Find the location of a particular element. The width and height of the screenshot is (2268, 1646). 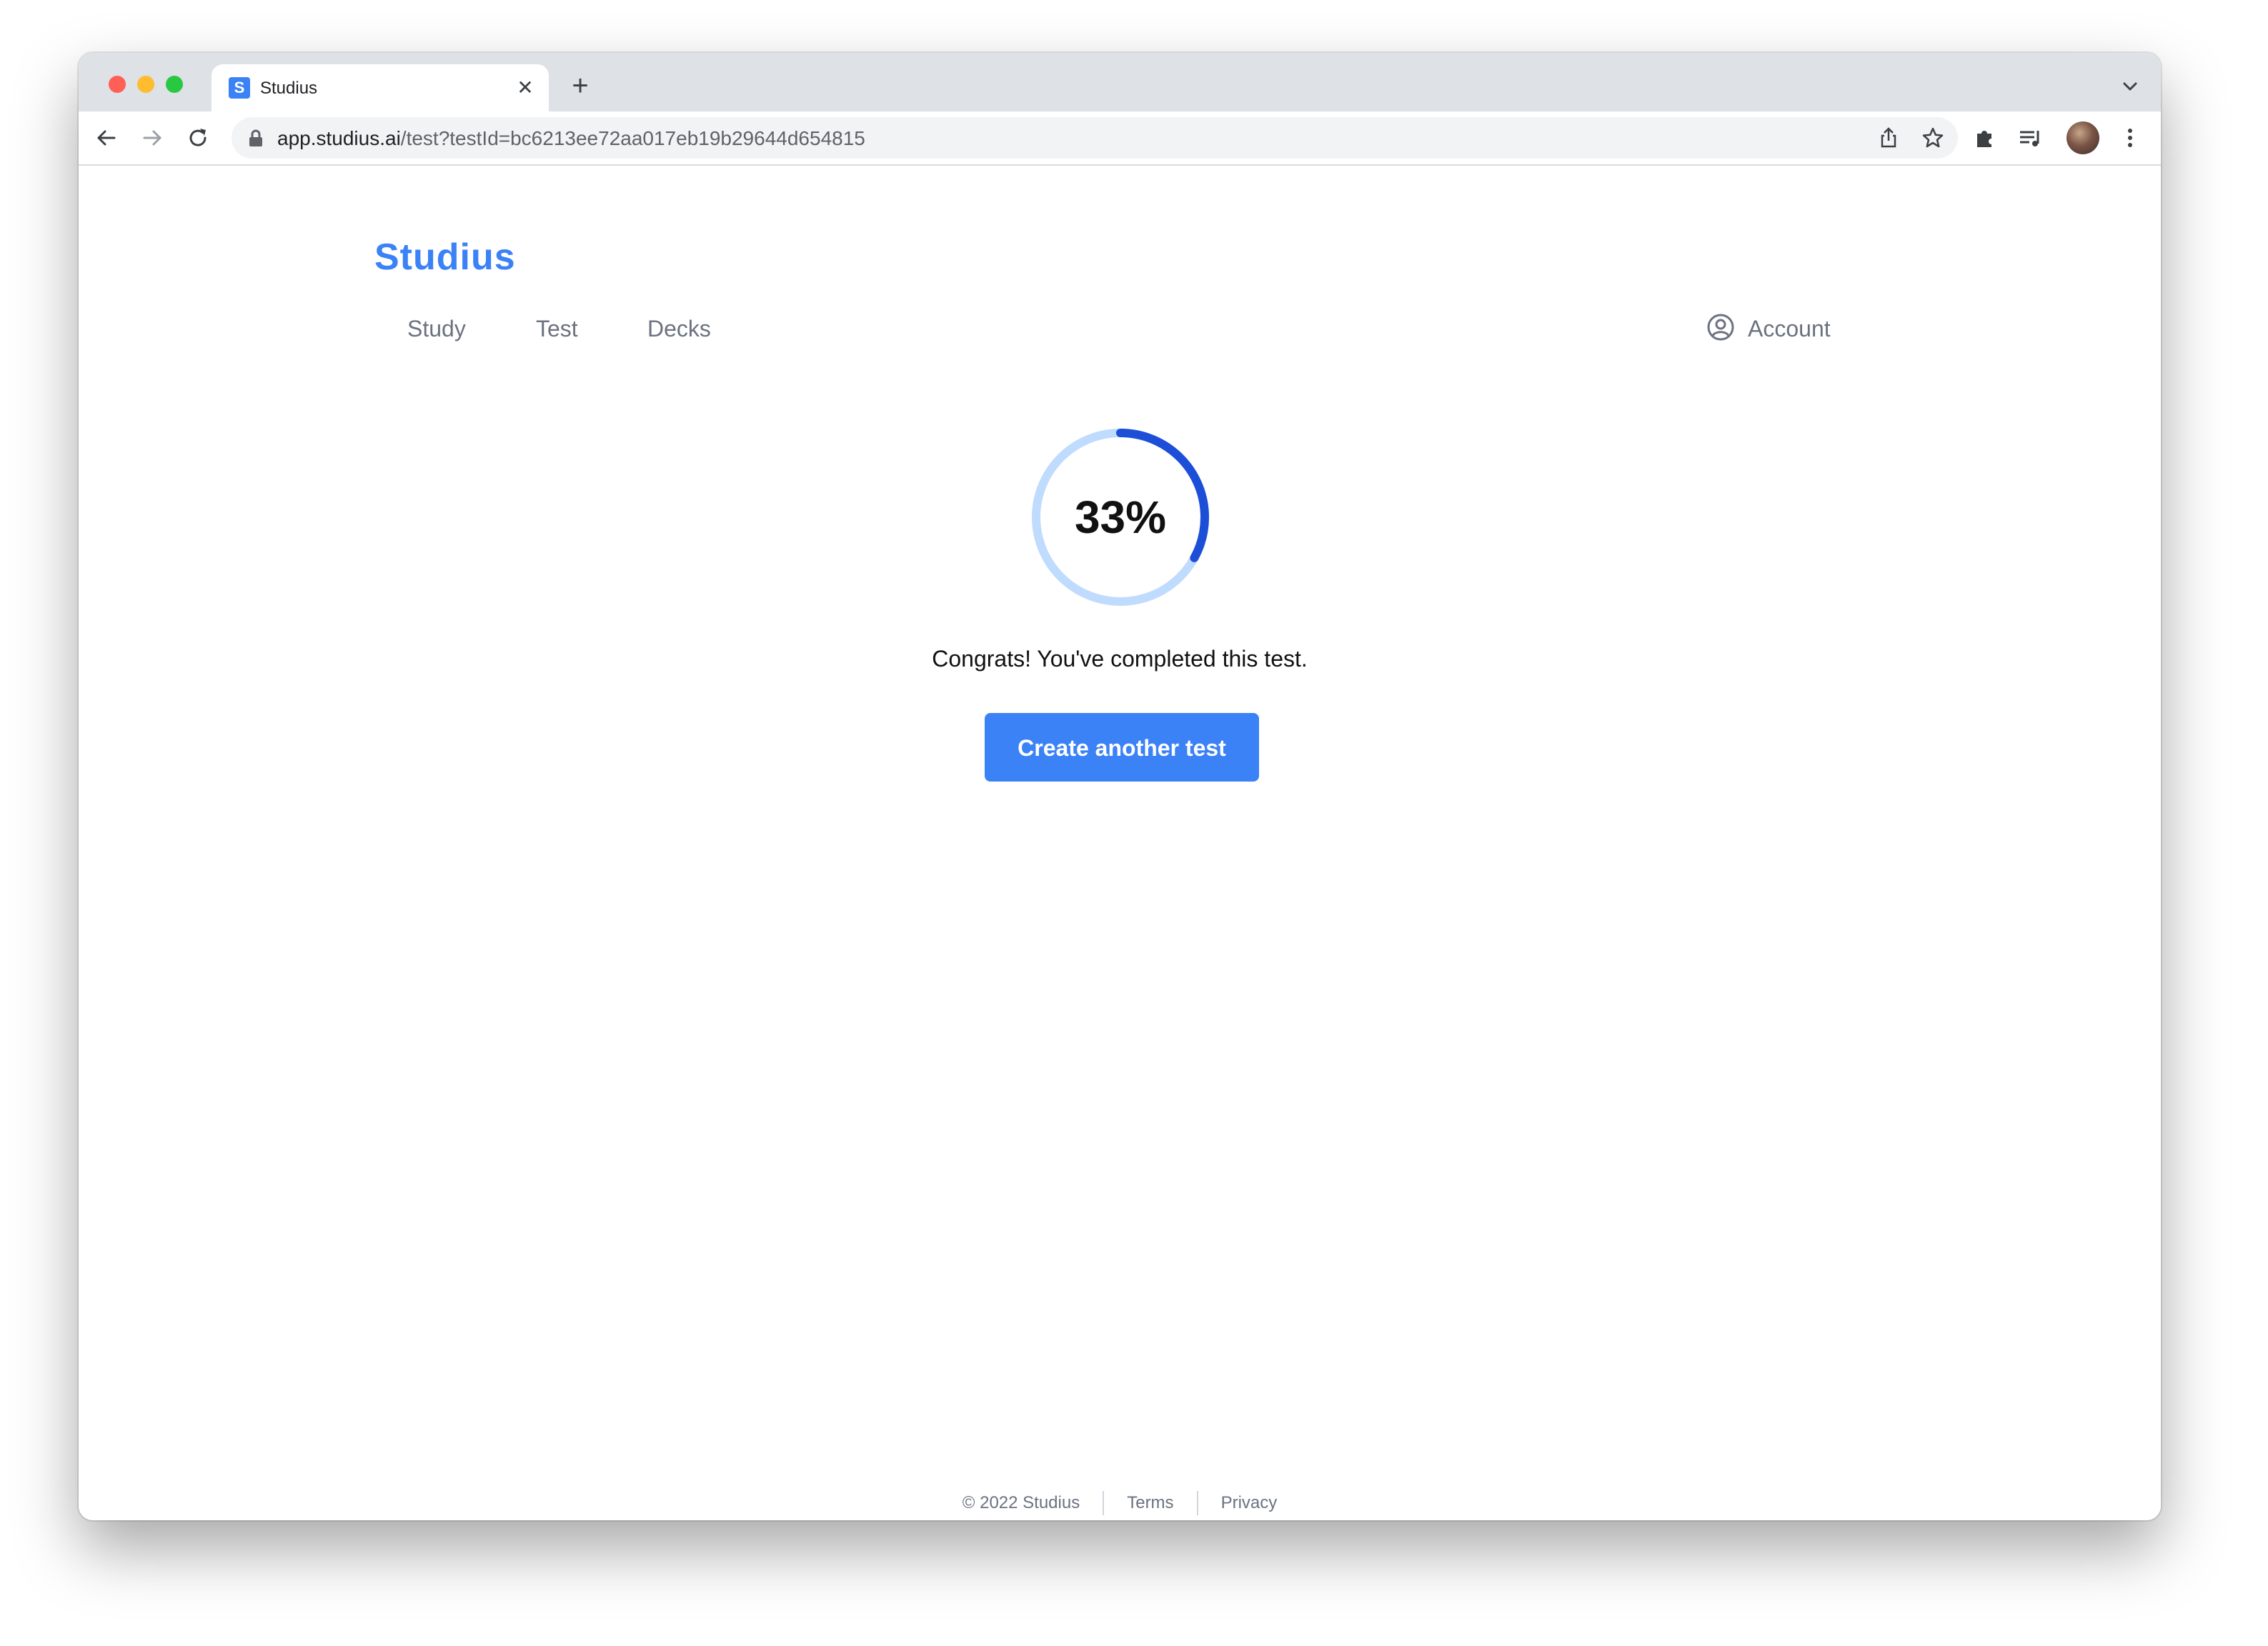

bookmark-star-icon is located at coordinates (1933, 138).